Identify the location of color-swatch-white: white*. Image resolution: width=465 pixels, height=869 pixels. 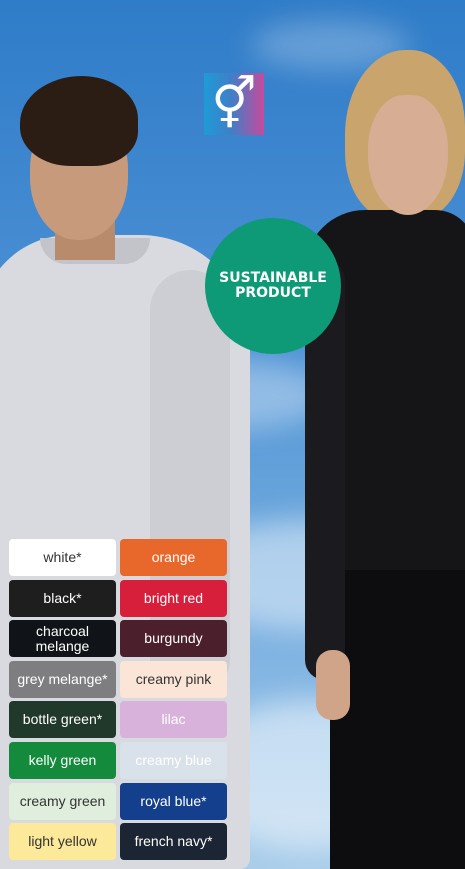
(62, 557).